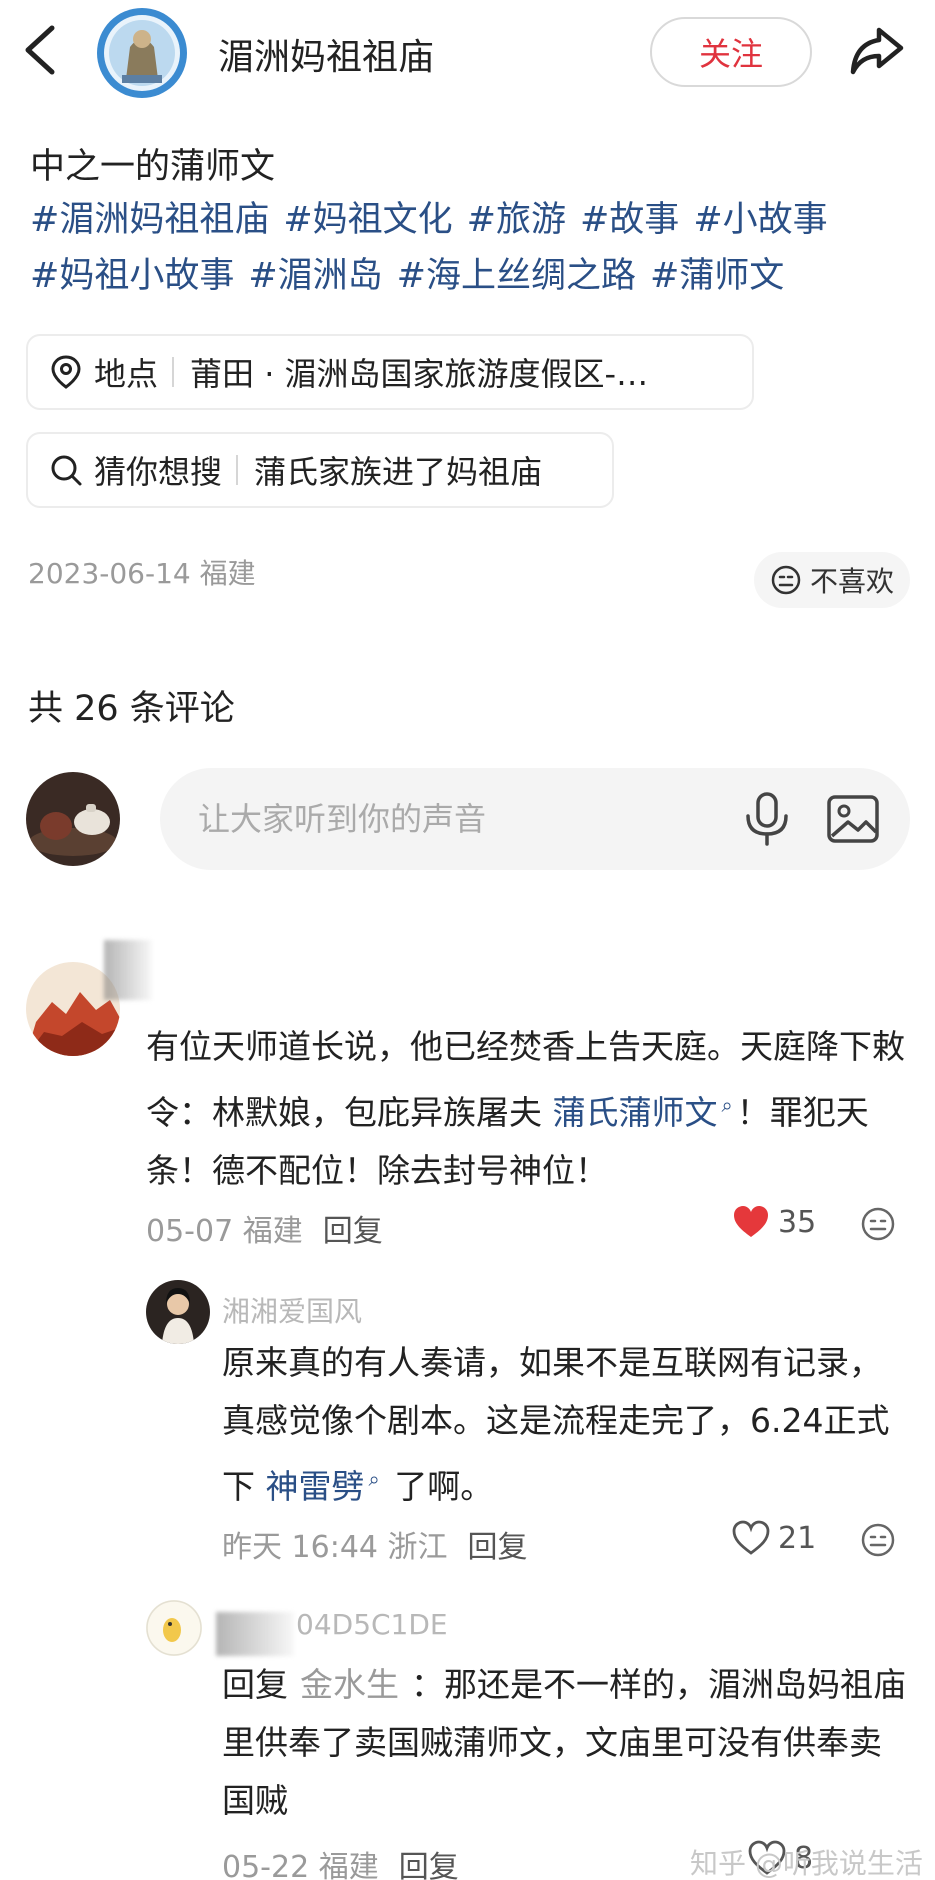 This screenshot has width=935, height=1880. I want to click on my-avatar, so click(73, 819).